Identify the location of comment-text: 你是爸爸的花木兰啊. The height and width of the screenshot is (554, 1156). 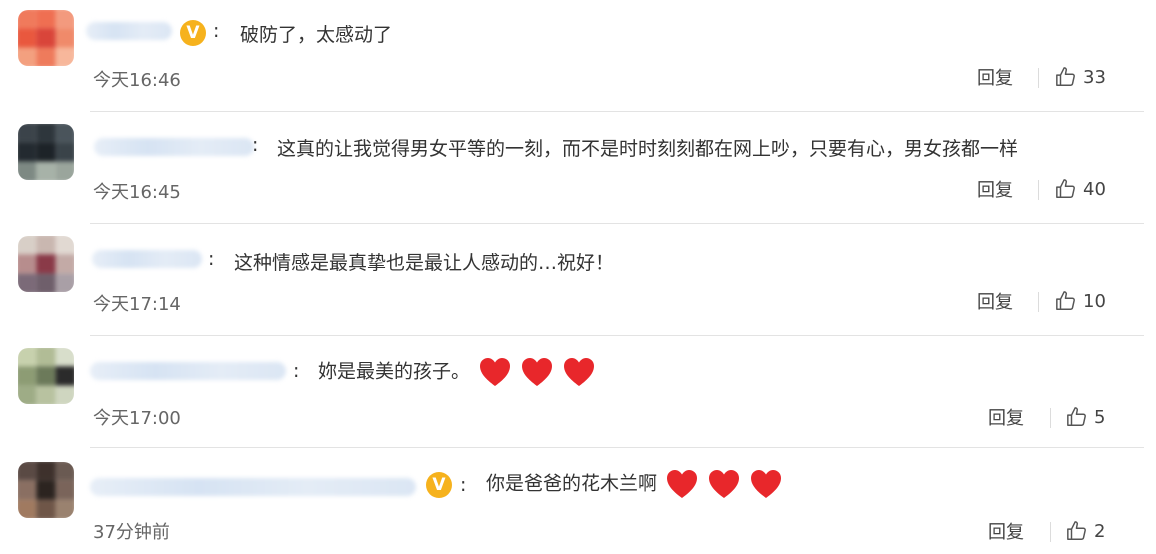
(634, 484).